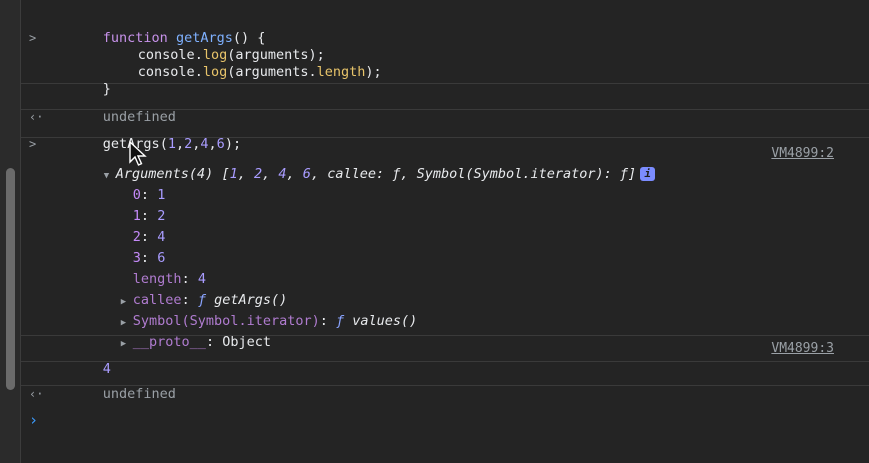 The image size is (869, 463). I want to click on mouse-cursor-icon, so click(138, 153).